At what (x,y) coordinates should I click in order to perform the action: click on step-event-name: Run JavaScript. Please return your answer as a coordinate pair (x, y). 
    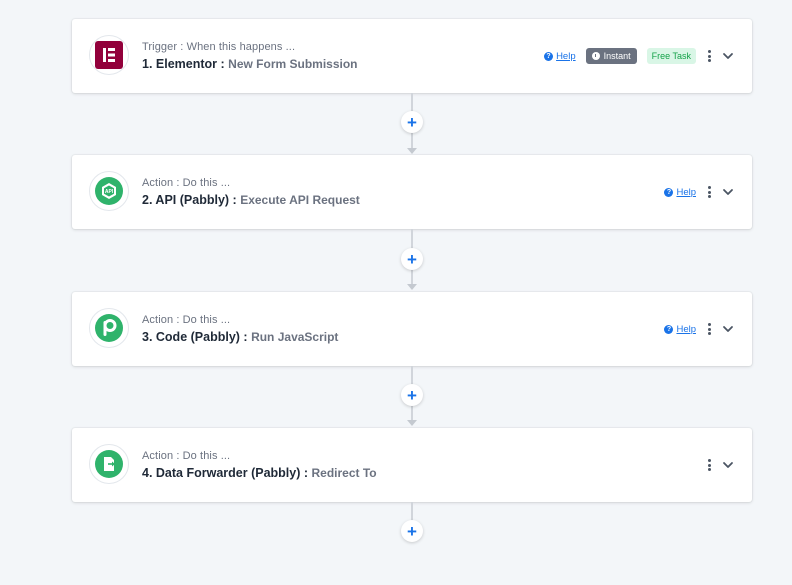
    Looking at the image, I should click on (295, 337).